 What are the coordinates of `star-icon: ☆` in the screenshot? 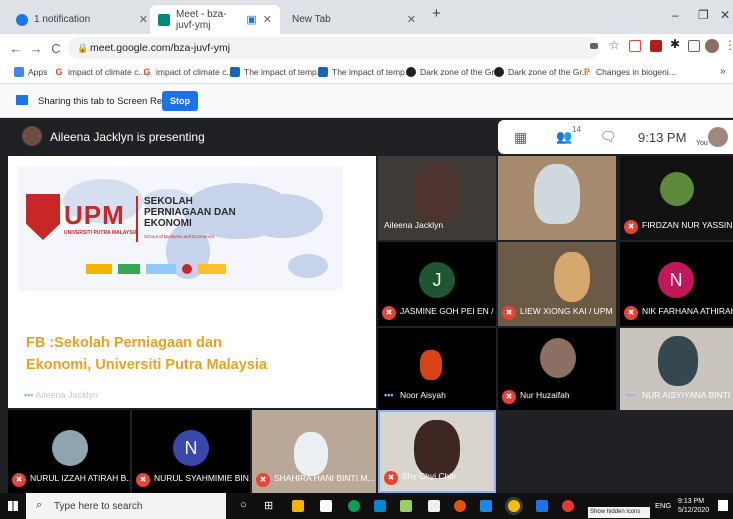 It's located at (614, 45).